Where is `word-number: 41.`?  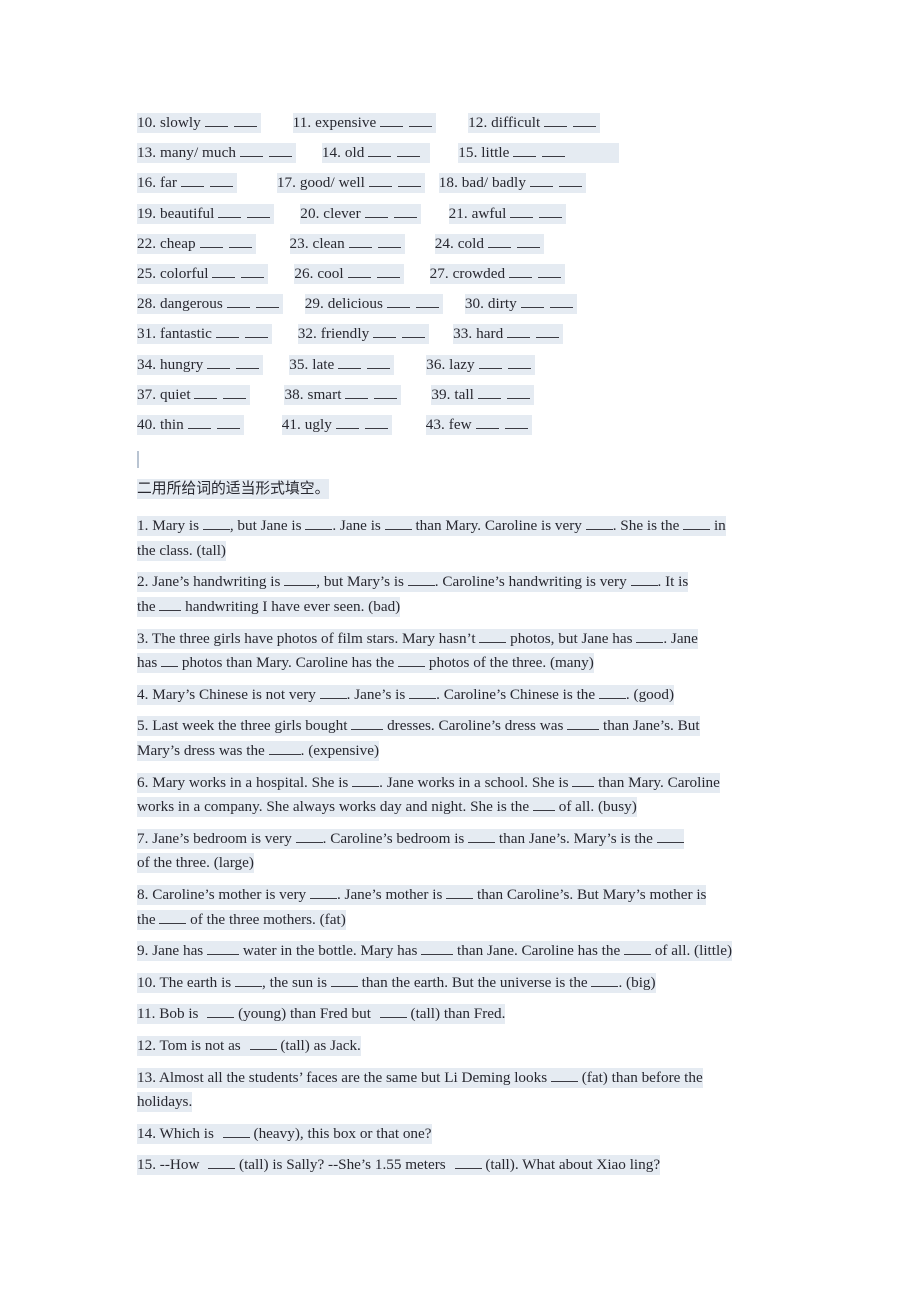 word-number: 41. is located at coordinates (291, 425).